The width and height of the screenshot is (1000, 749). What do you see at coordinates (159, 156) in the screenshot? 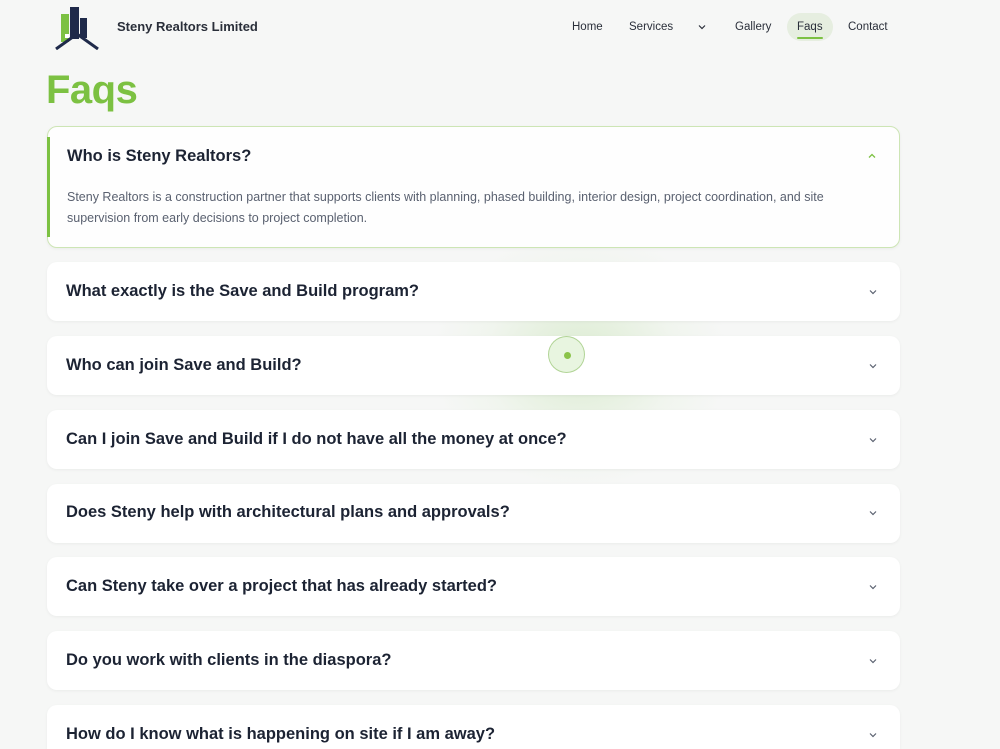
I see `faq-question: Who is Steny Realtors?` at bounding box center [159, 156].